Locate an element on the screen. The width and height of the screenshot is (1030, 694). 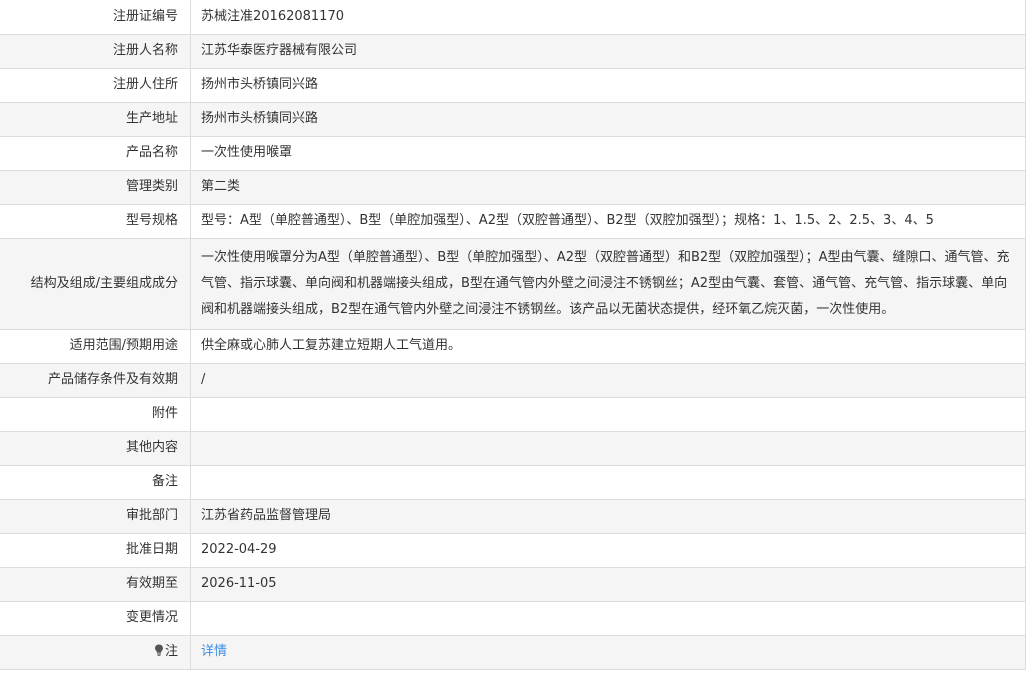
field-label: 有效期至 is located at coordinates (95, 584).